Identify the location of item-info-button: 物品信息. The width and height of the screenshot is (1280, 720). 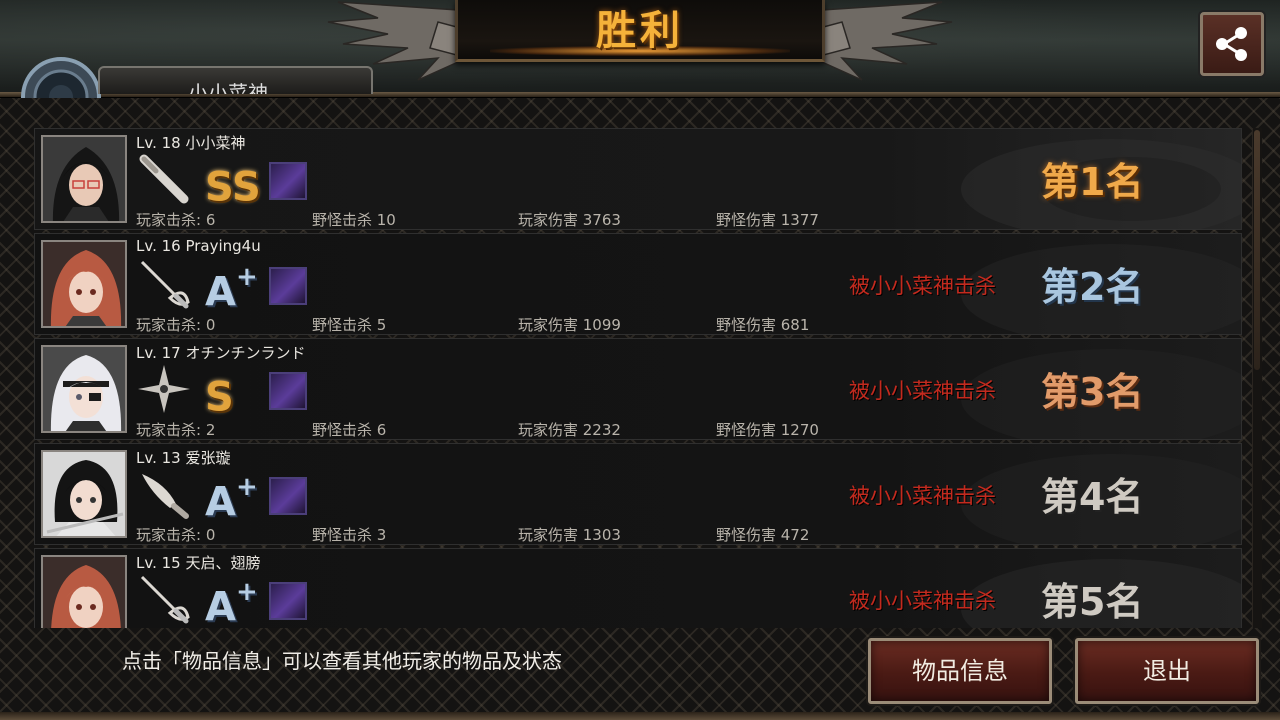
(960, 671).